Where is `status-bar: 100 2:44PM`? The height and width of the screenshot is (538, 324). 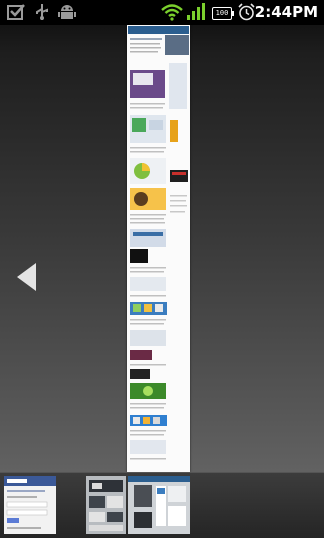 status-bar: 100 2:44PM is located at coordinates (162, 12).